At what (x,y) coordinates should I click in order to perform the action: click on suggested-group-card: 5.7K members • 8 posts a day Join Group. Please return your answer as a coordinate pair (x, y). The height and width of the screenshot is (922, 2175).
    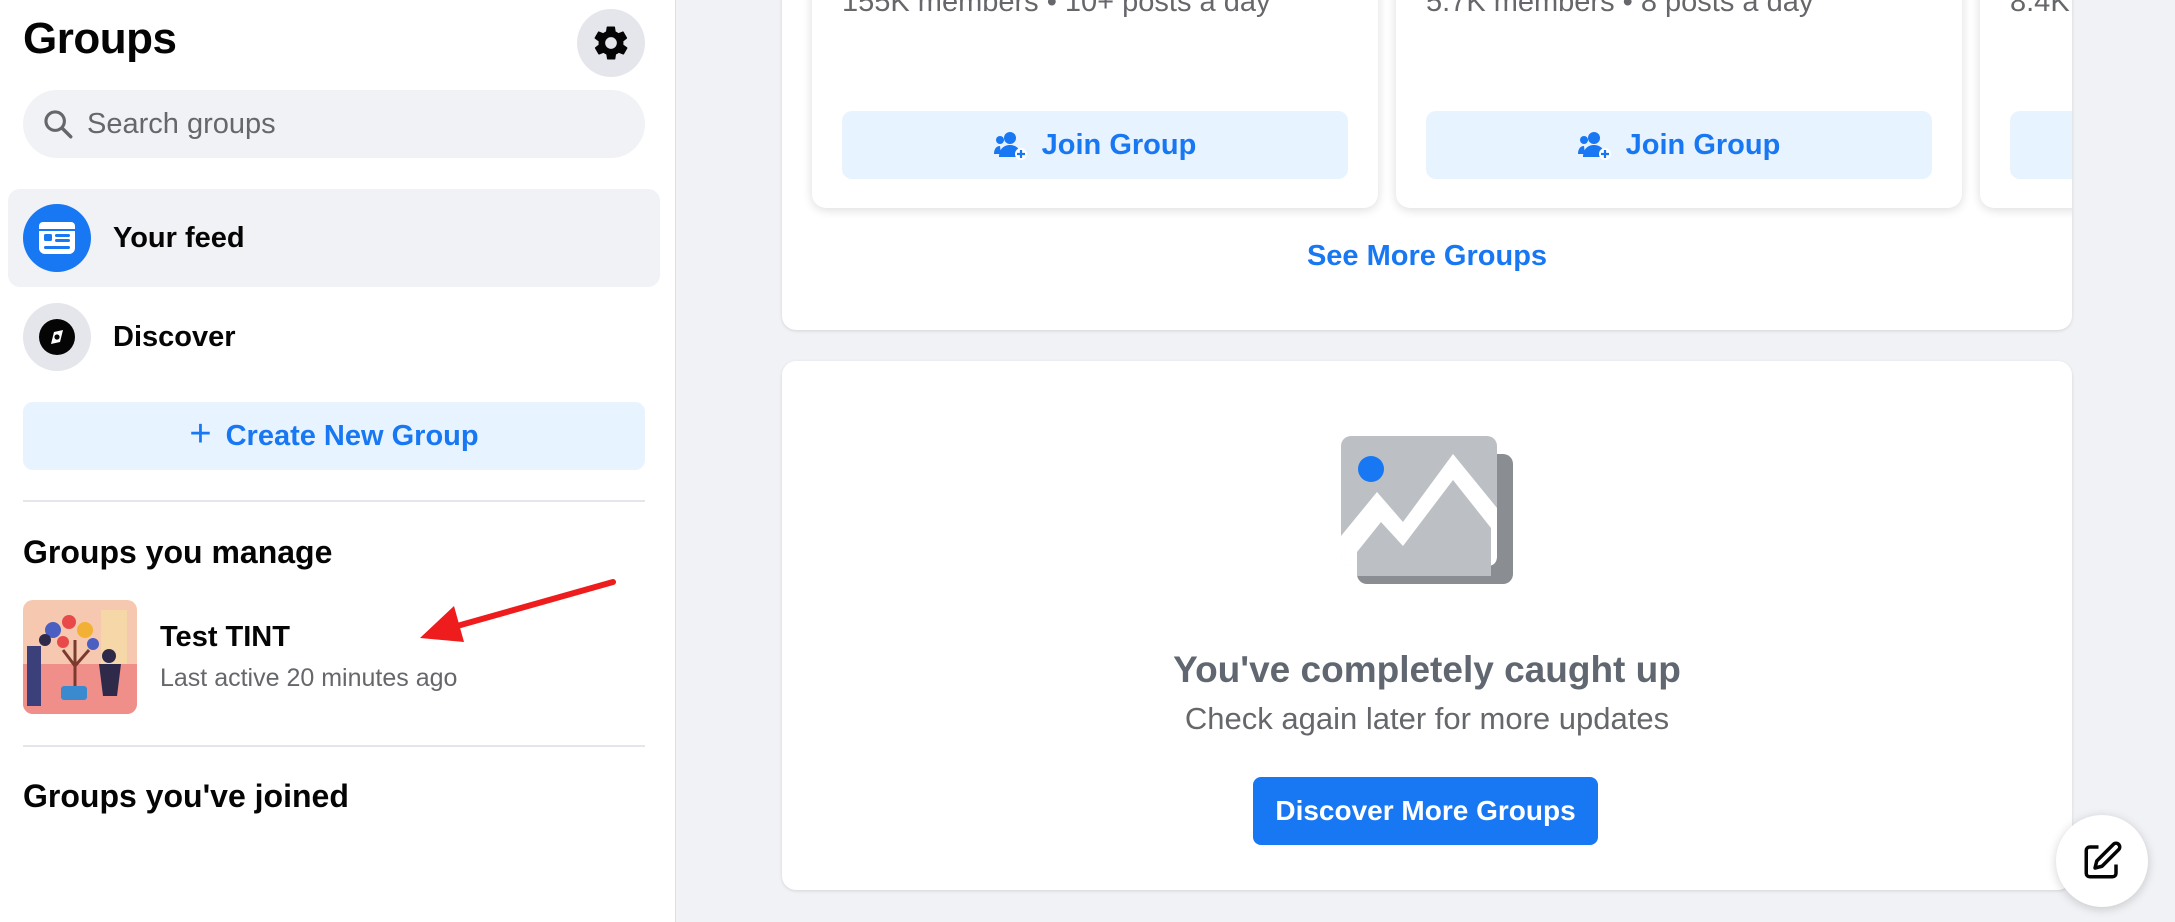
    Looking at the image, I should click on (1679, 104).